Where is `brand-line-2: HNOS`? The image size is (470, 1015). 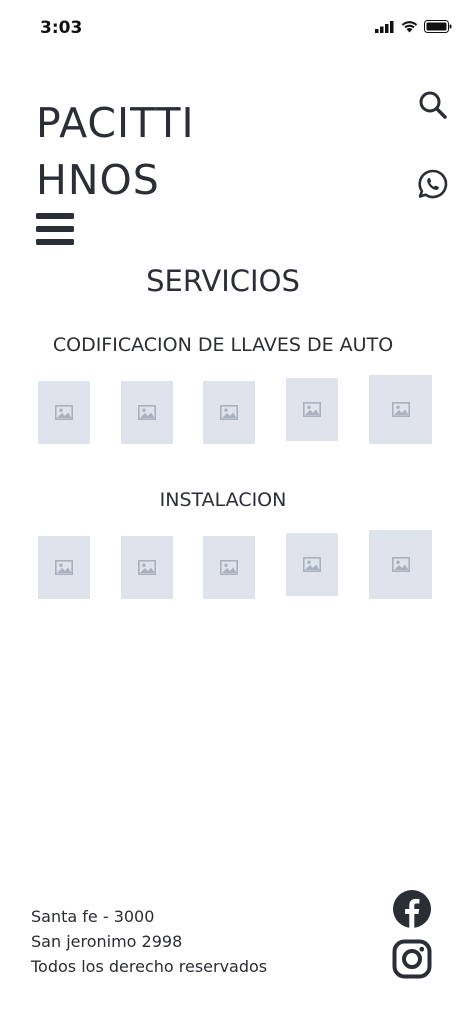 brand-line-2: HNOS is located at coordinates (98, 180).